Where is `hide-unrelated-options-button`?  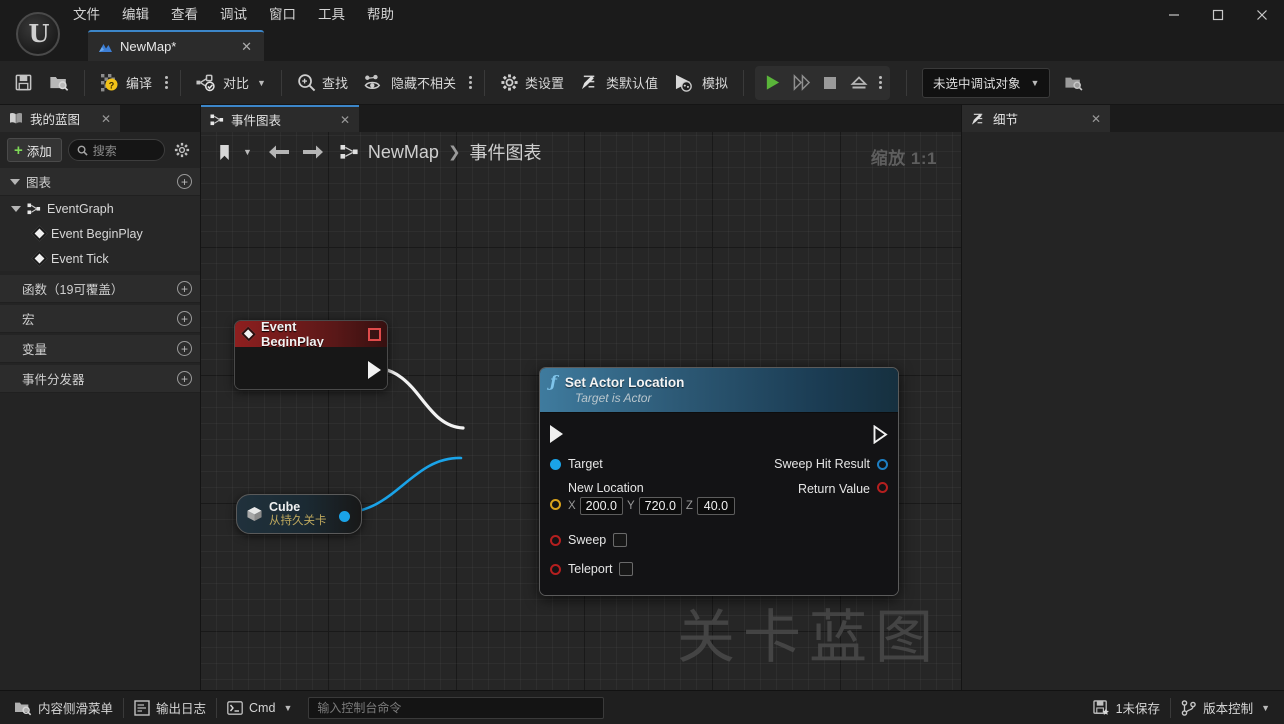 hide-unrelated-options-button is located at coordinates (470, 82).